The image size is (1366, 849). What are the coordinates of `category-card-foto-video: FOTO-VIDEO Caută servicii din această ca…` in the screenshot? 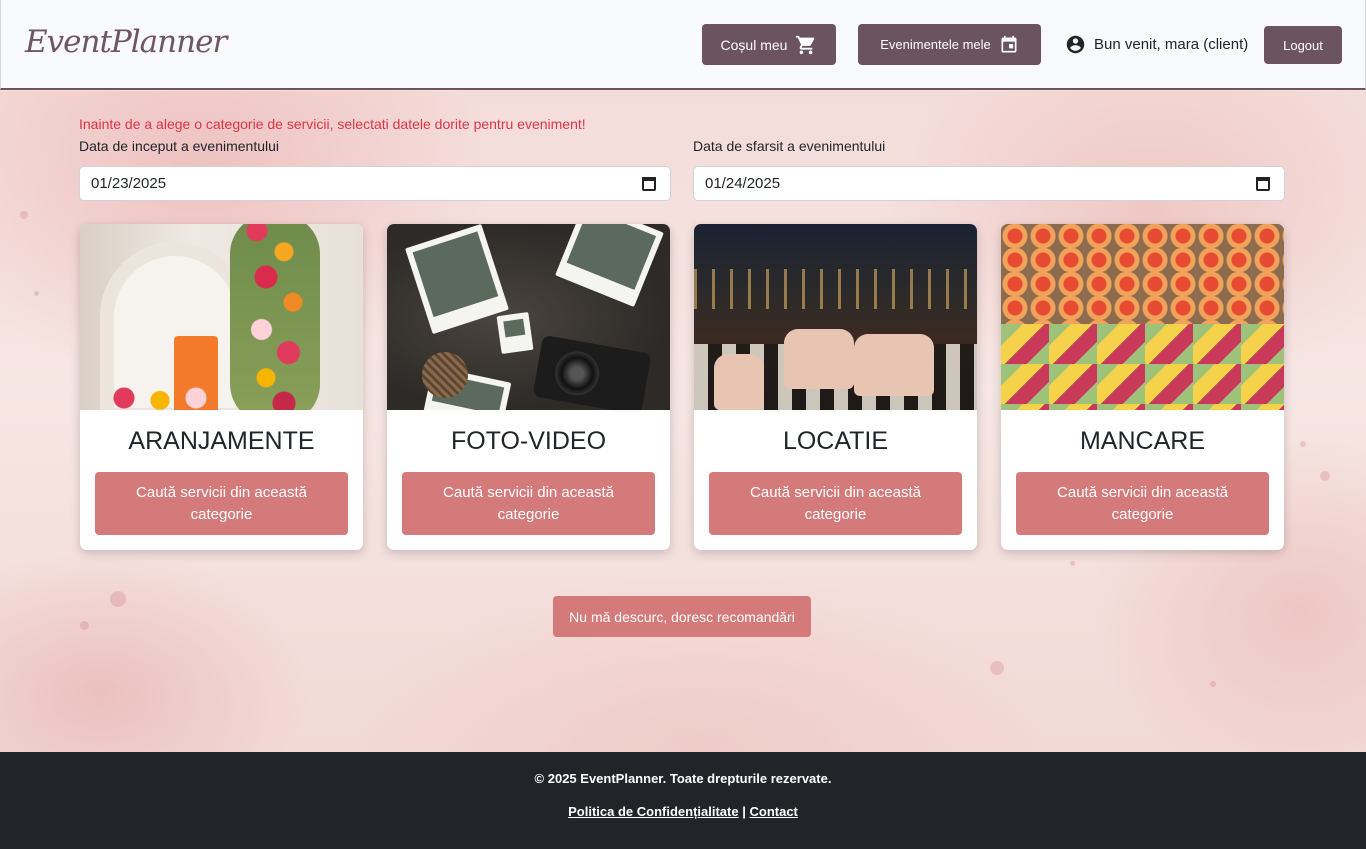 It's located at (528, 387).